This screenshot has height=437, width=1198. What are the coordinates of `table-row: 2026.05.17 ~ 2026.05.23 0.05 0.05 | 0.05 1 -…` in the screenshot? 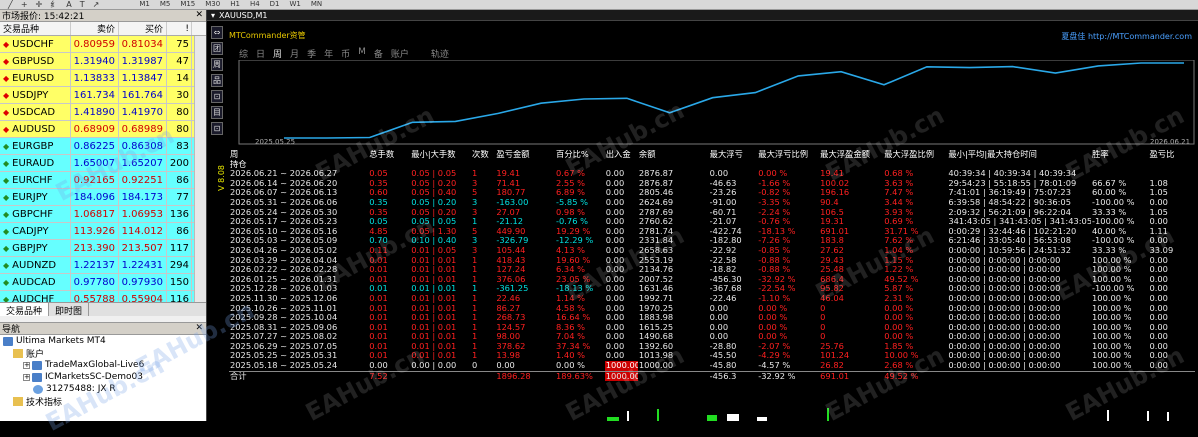 It's located at (712, 222).